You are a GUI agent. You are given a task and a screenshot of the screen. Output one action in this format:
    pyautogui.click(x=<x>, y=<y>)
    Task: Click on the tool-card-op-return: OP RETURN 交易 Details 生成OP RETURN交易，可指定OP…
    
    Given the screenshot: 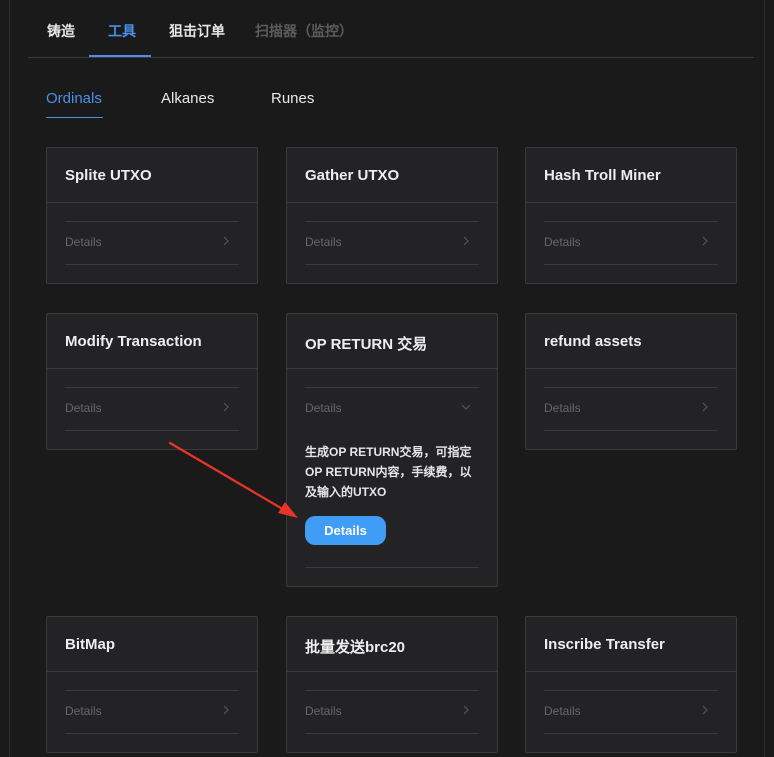 What is the action you would take?
    pyautogui.click(x=392, y=450)
    